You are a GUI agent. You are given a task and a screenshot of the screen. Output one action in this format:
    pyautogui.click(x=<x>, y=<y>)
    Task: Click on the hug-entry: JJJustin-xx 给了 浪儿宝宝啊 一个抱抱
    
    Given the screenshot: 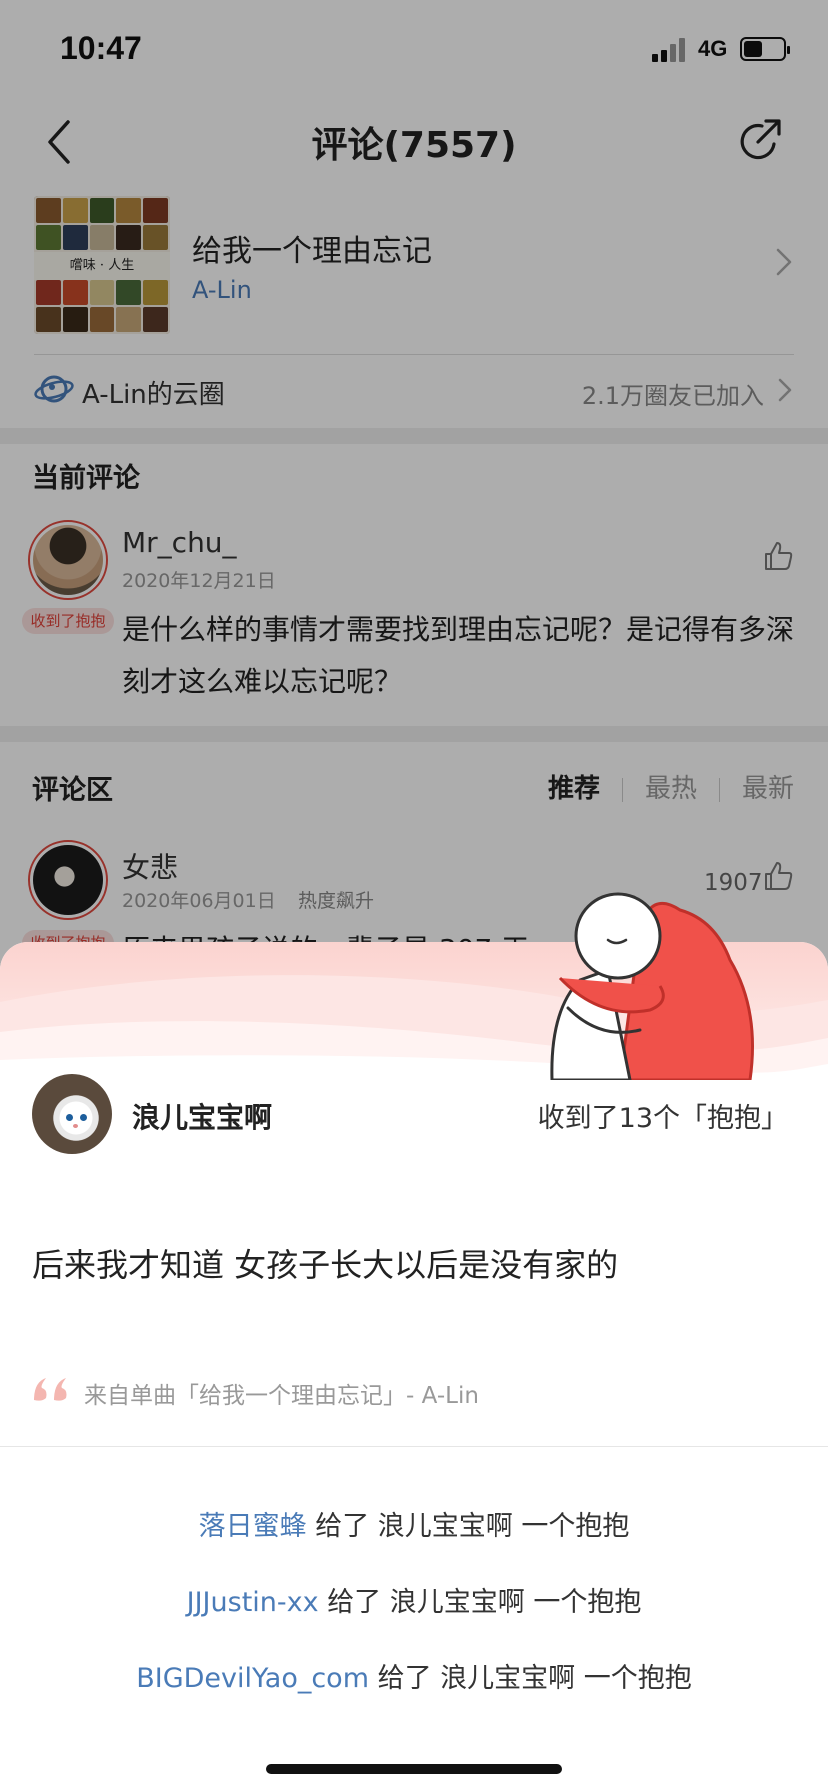 What is the action you would take?
    pyautogui.click(x=414, y=1599)
    